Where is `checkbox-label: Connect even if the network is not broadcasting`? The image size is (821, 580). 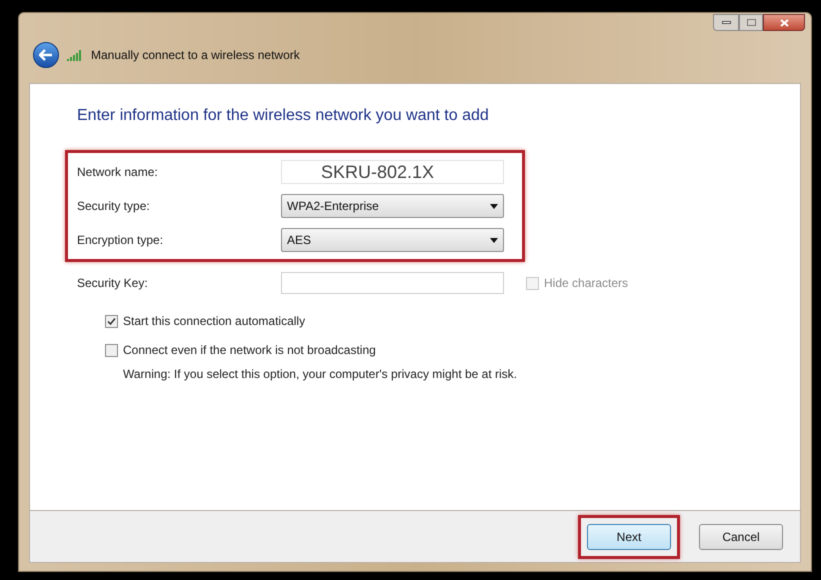 checkbox-label: Connect even if the network is not broadcasting is located at coordinates (249, 350).